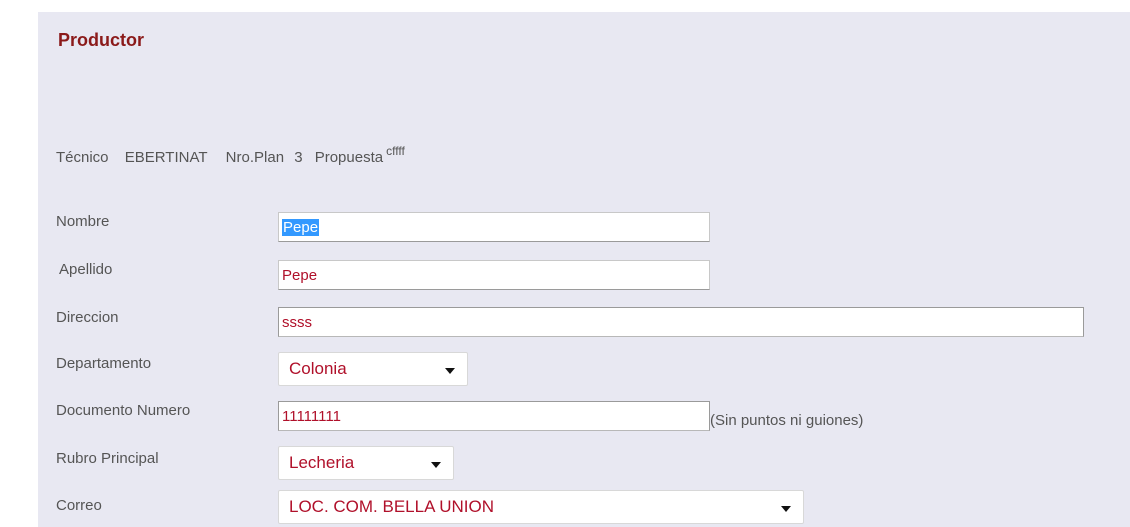 Image resolution: width=1130 pixels, height=527 pixels. Describe the element at coordinates (787, 420) in the screenshot. I see `documento-hint: (Sin puntos ni guiones)` at that location.